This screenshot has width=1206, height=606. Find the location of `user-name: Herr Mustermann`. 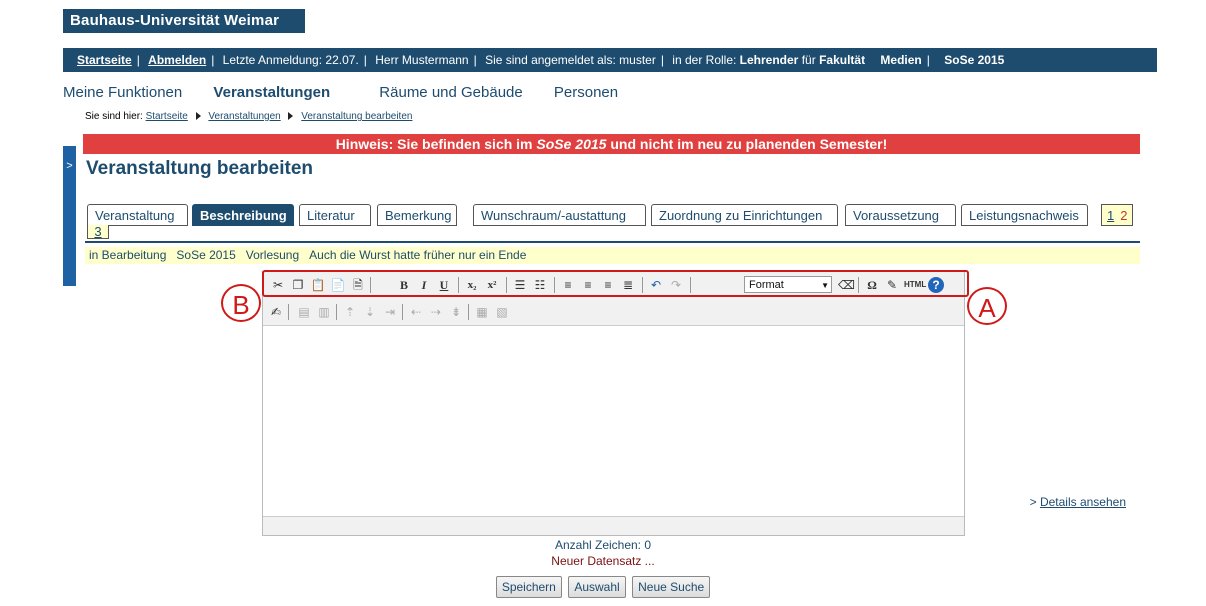

user-name: Herr Mustermann is located at coordinates (422, 60).